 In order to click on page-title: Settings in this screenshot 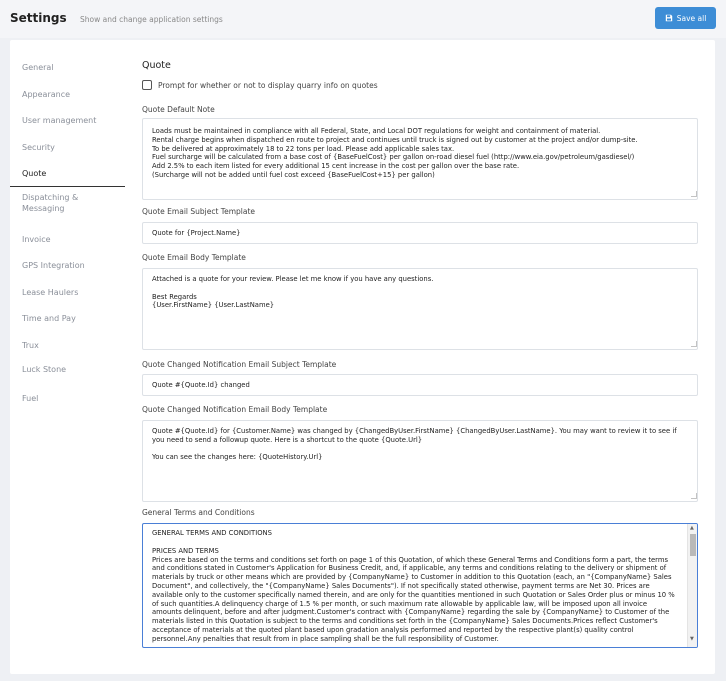, I will do `click(38, 18)`.